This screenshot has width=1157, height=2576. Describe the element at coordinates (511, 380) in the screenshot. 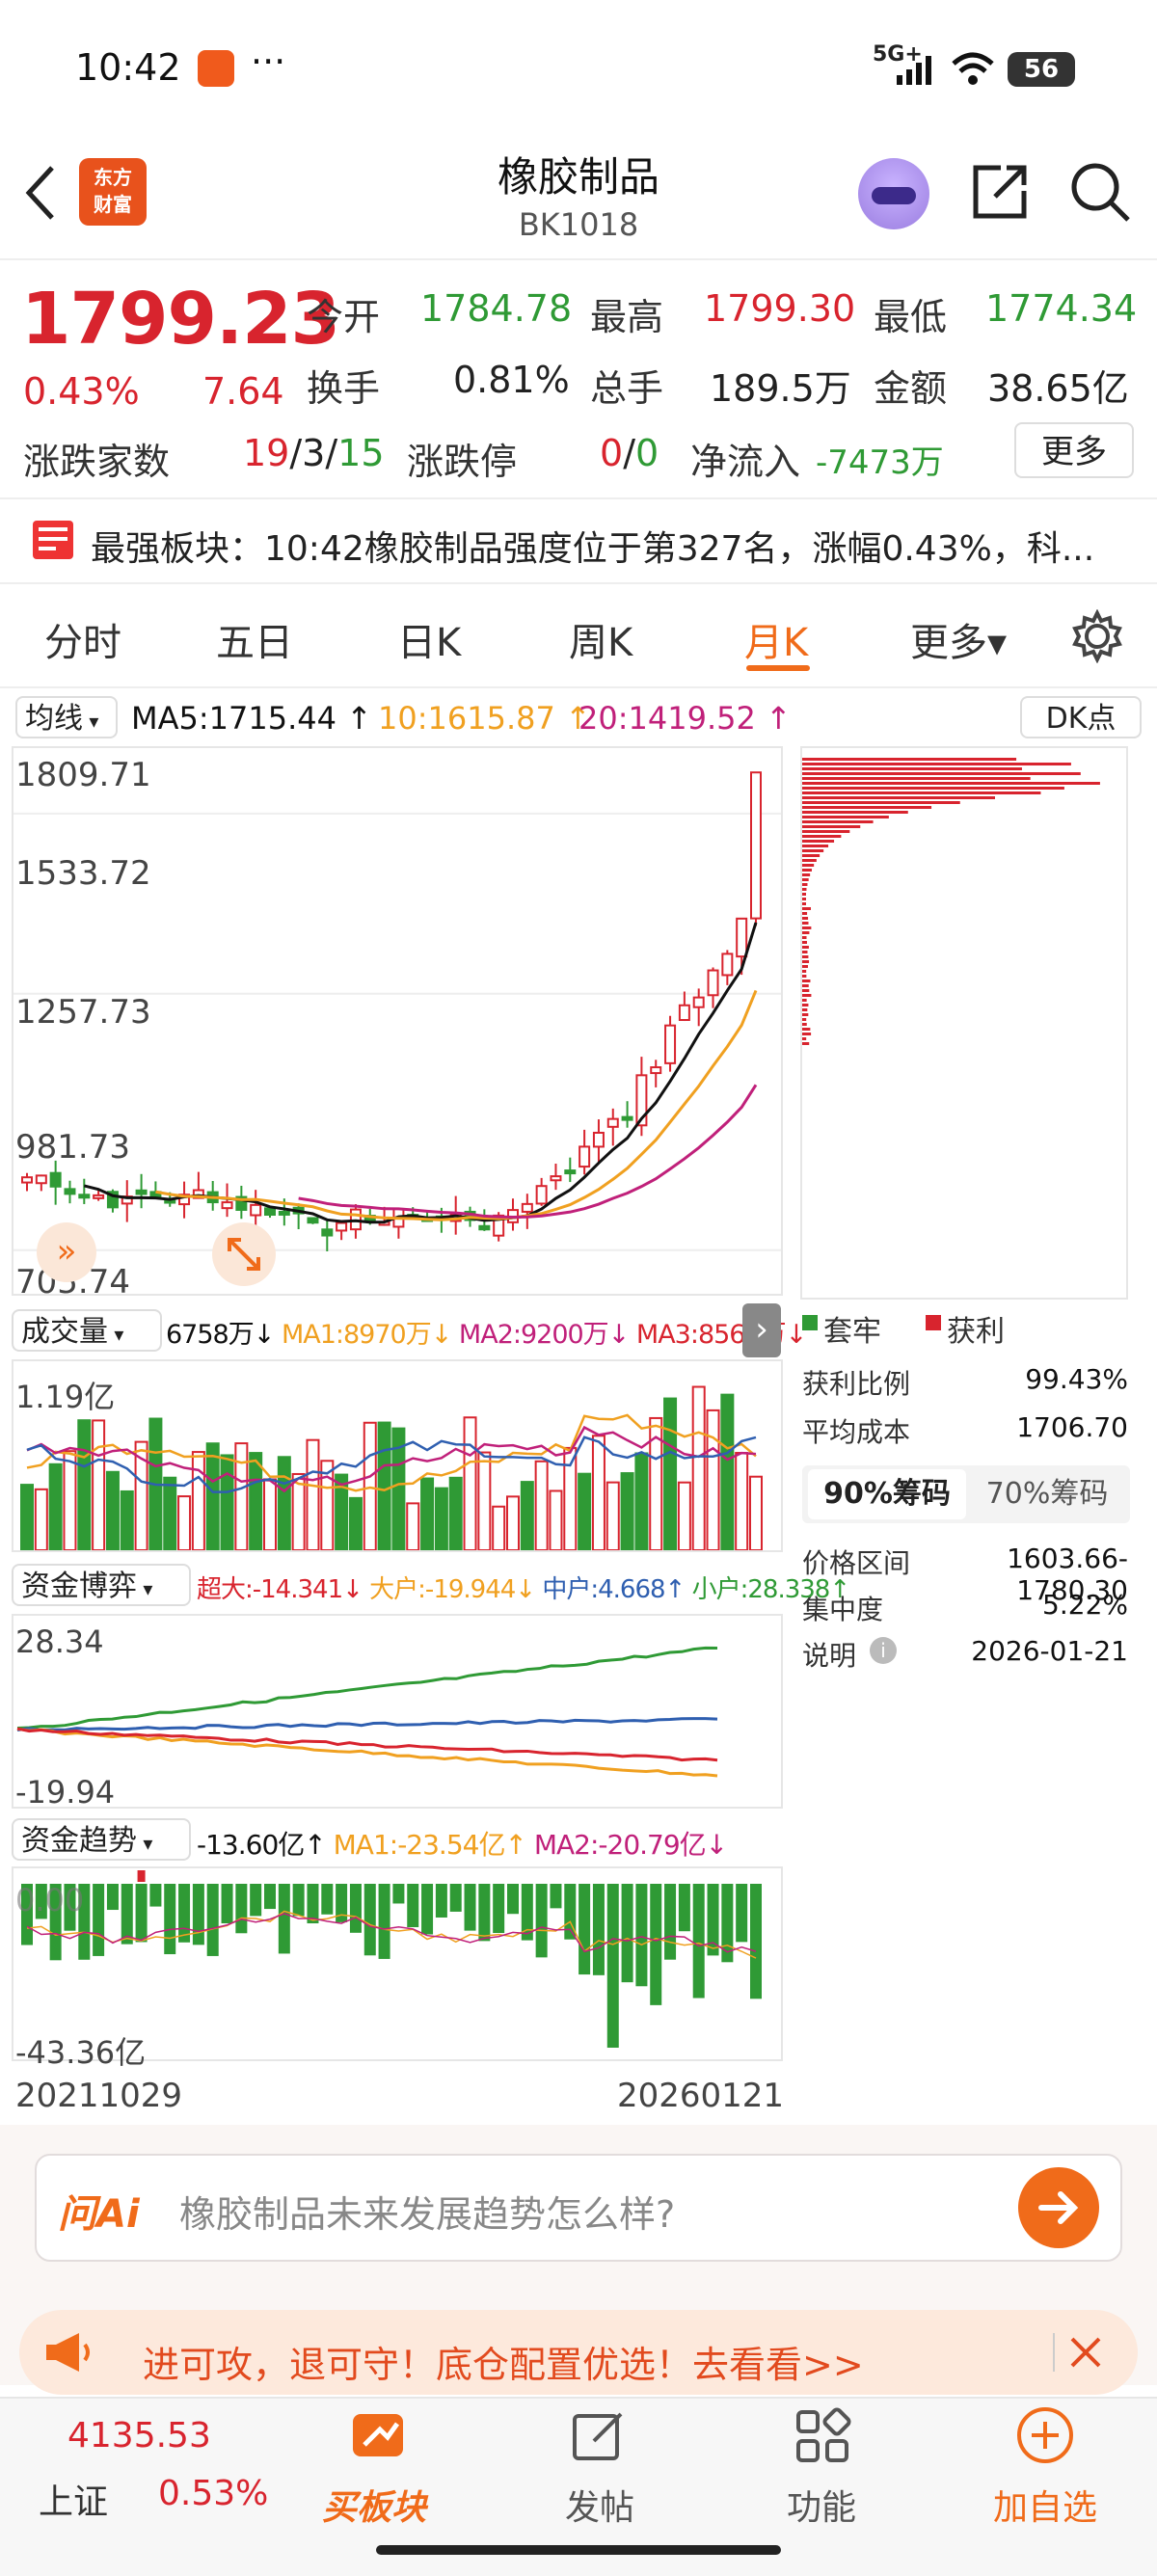

I see `turnover-value: 0.81%` at that location.